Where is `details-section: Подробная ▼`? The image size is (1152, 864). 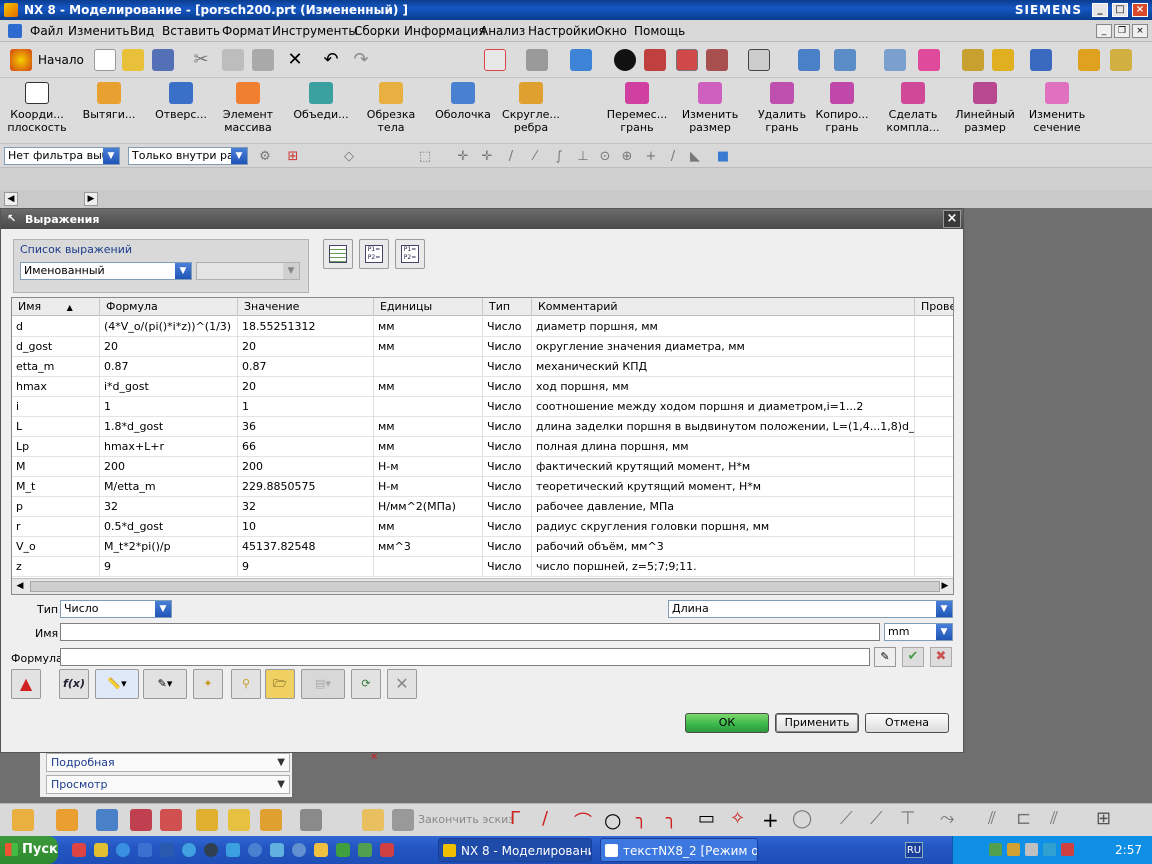
details-section: Подробная ▼ is located at coordinates (168, 762).